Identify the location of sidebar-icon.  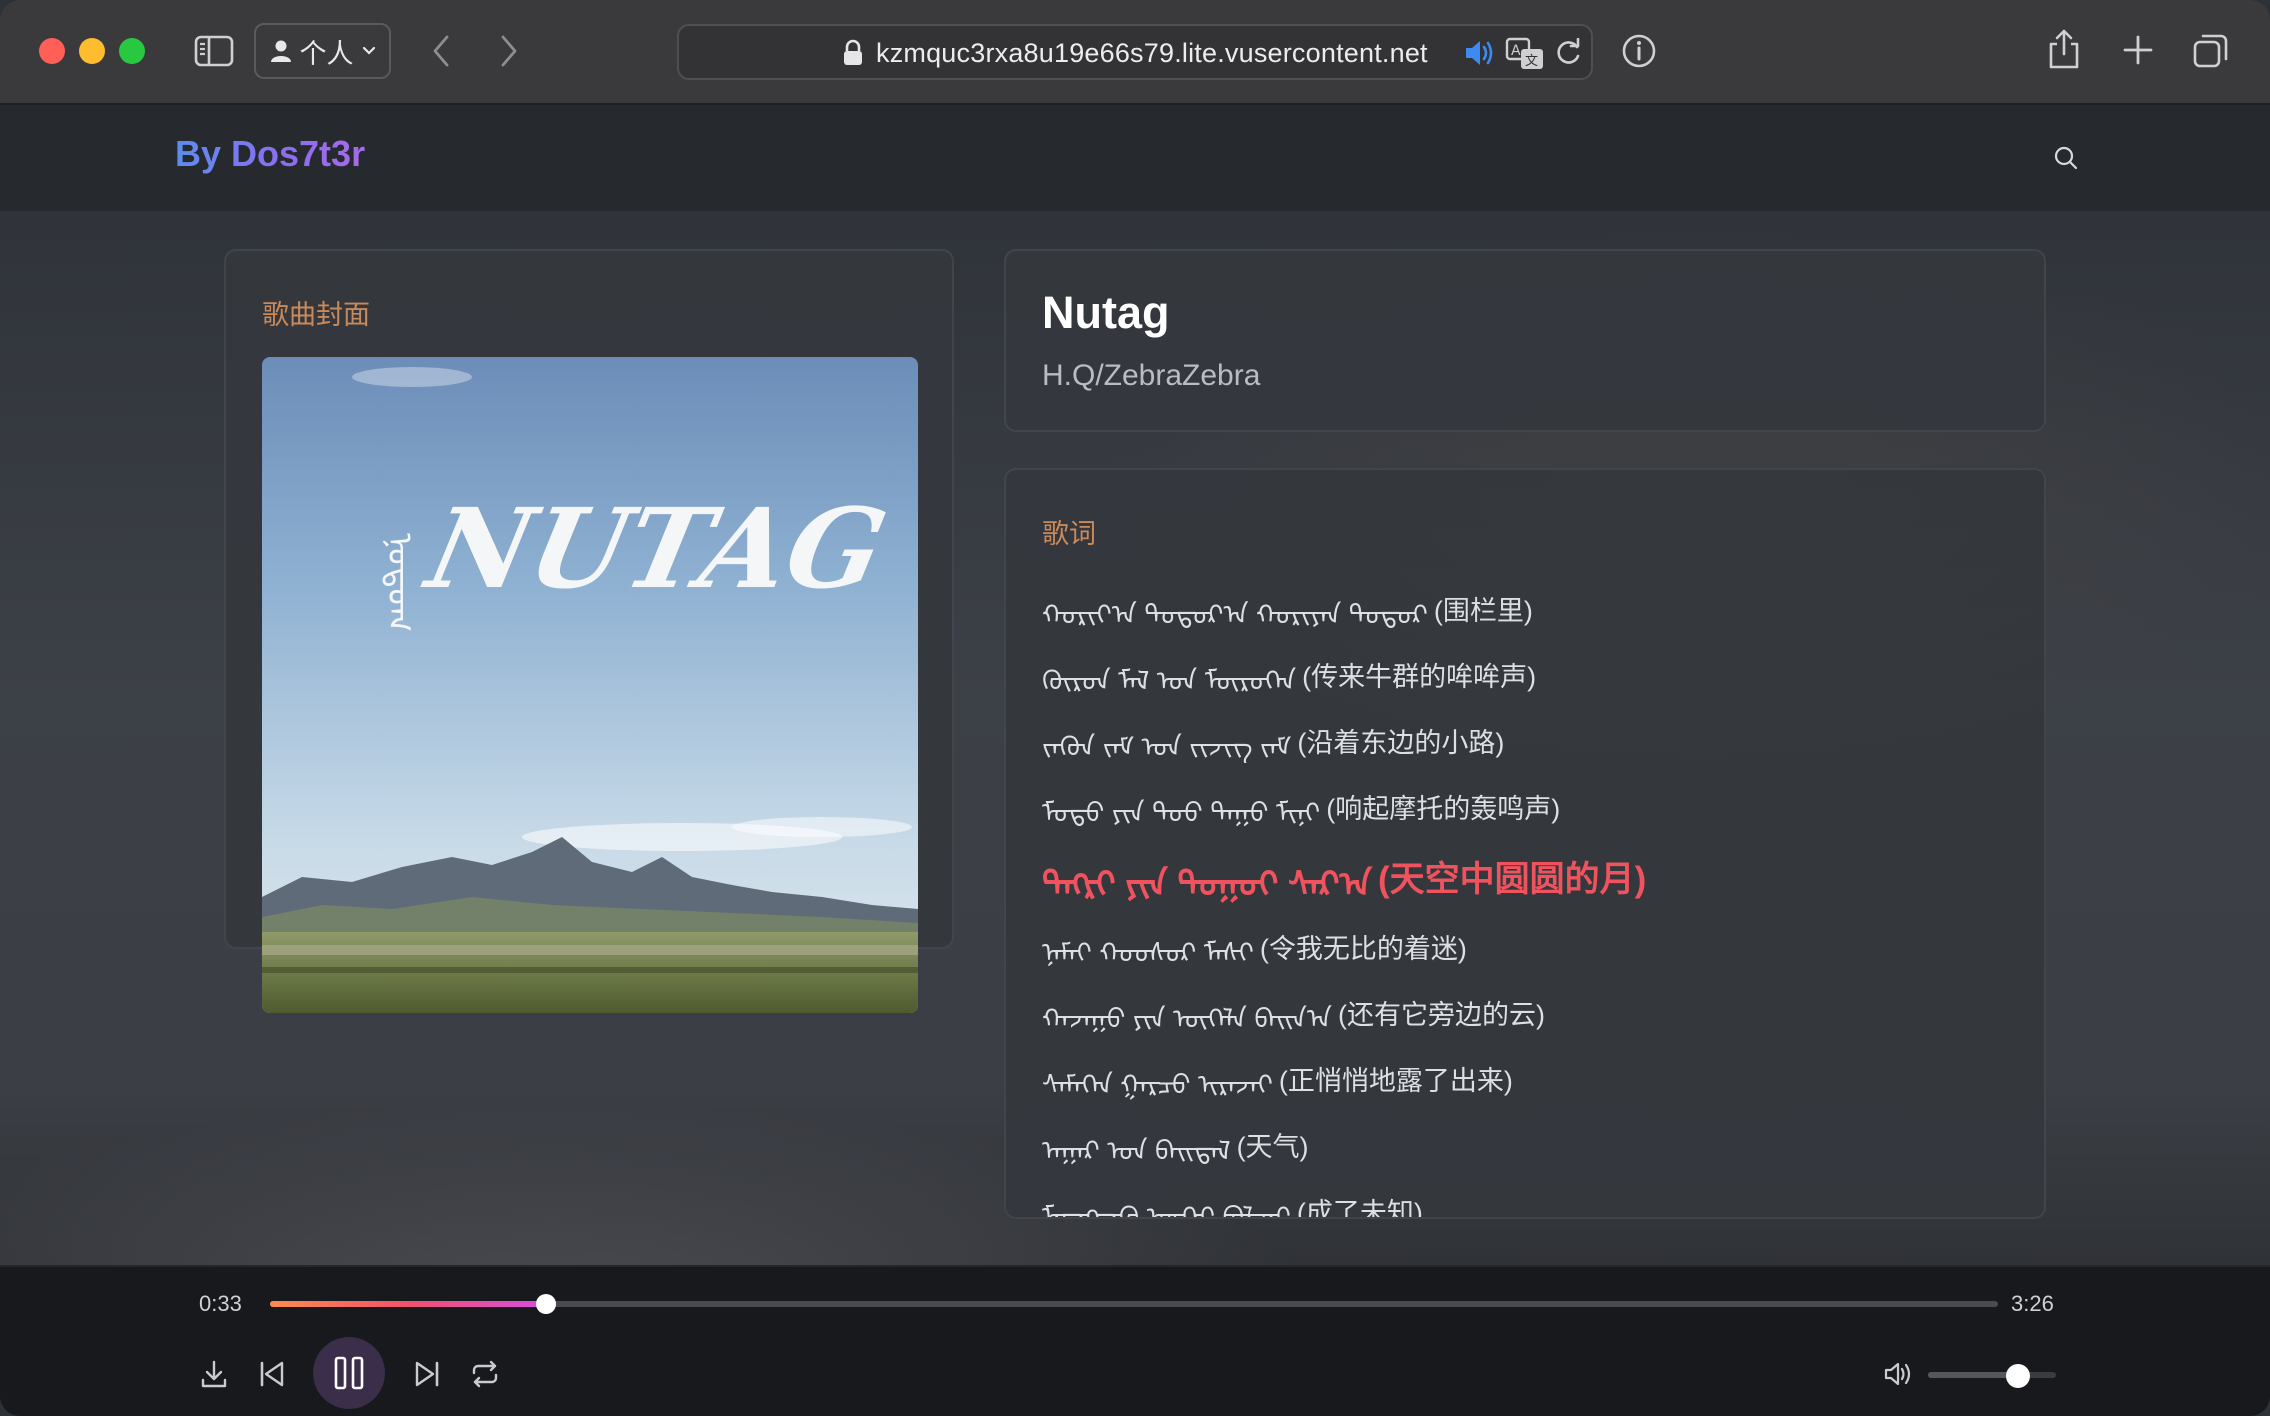
(214, 51).